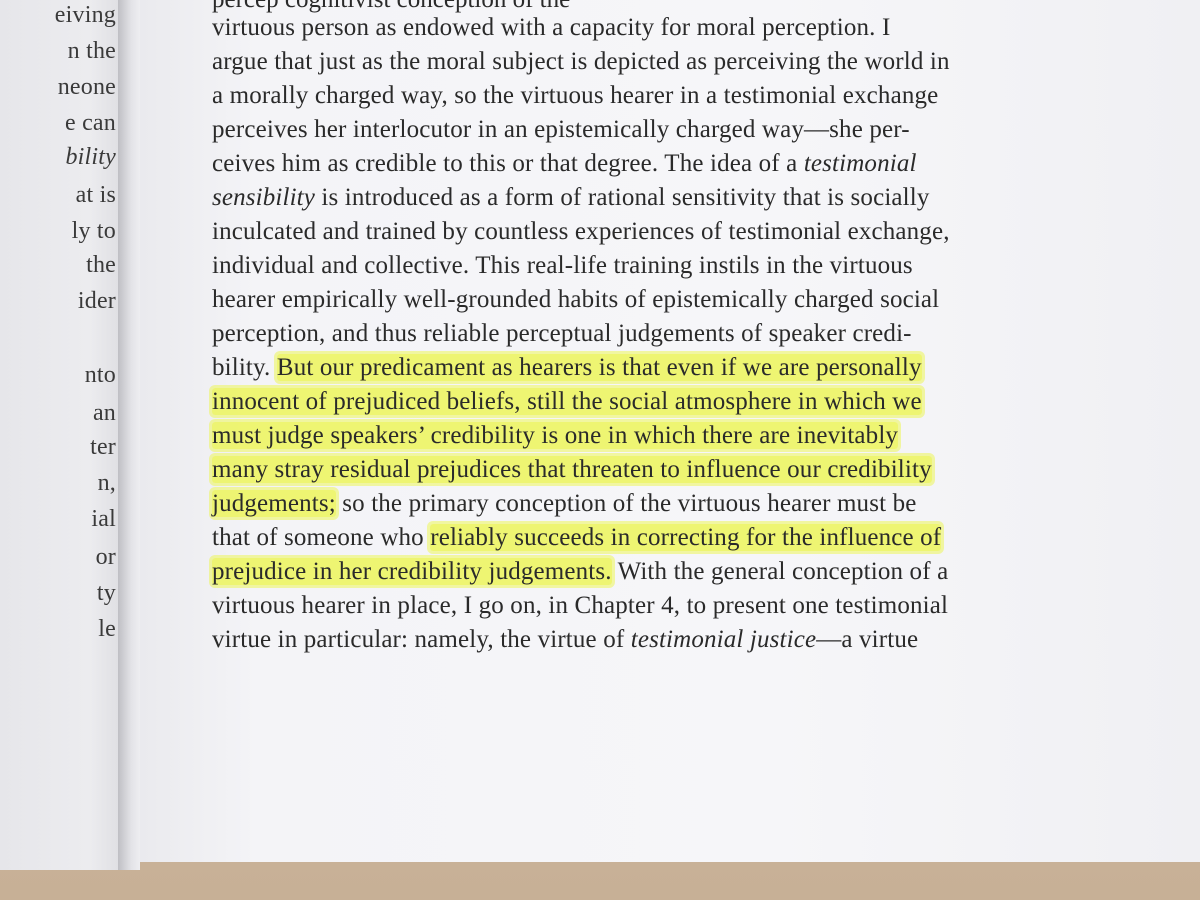  What do you see at coordinates (85, 15) in the screenshot?
I see `left-page-line: eiving` at bounding box center [85, 15].